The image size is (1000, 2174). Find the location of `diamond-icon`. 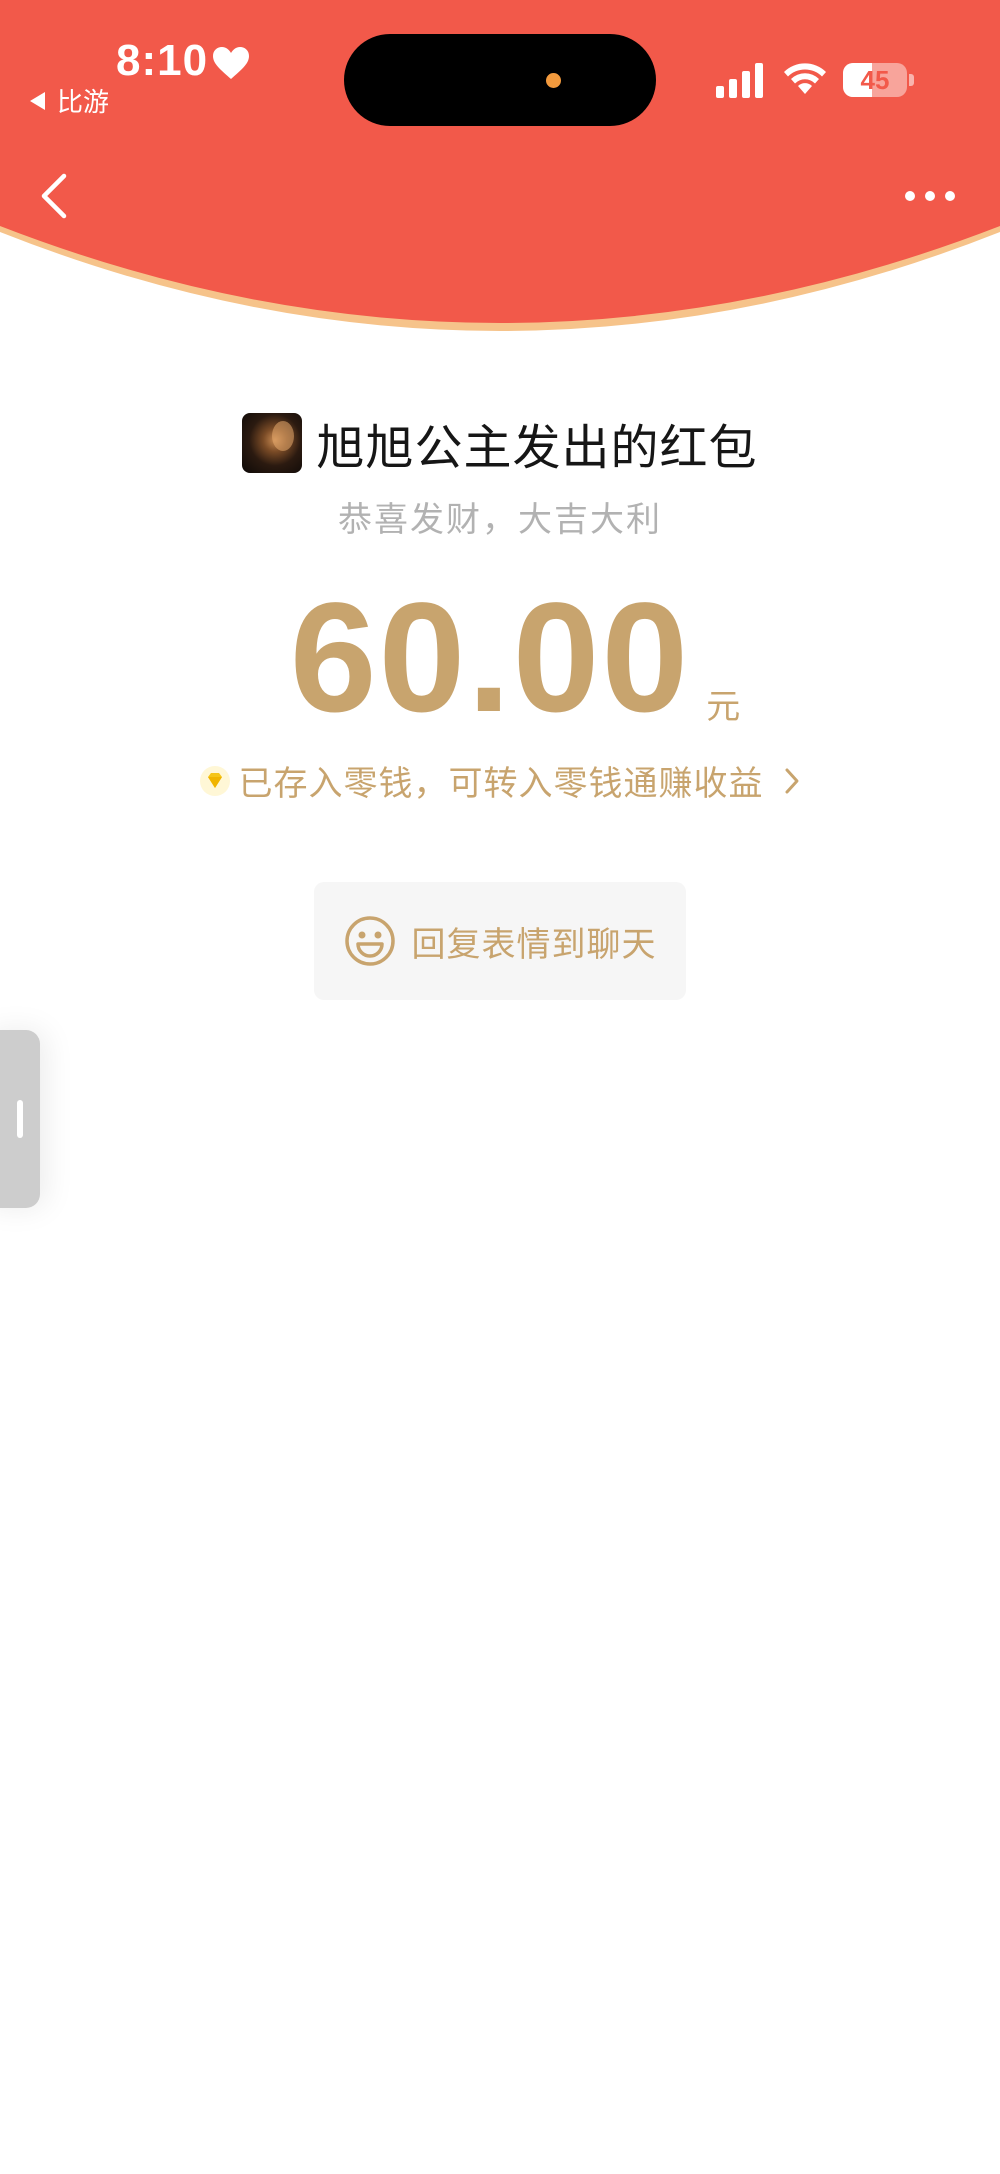

diamond-icon is located at coordinates (214, 780).